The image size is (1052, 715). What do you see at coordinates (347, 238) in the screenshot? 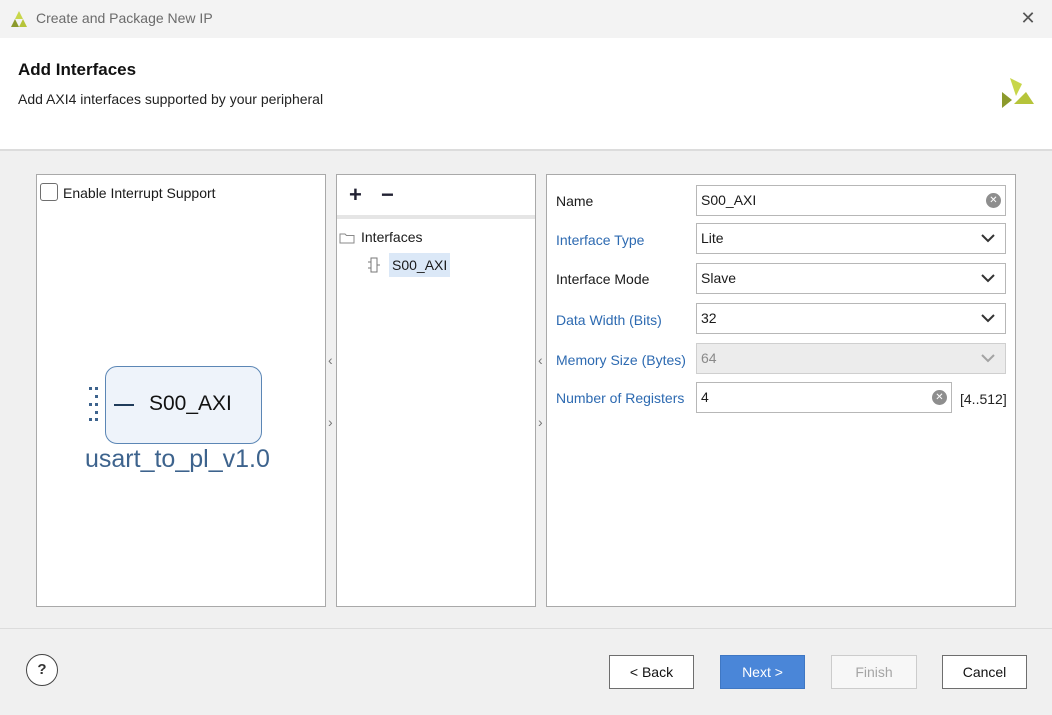
I see `folder-icon` at bounding box center [347, 238].